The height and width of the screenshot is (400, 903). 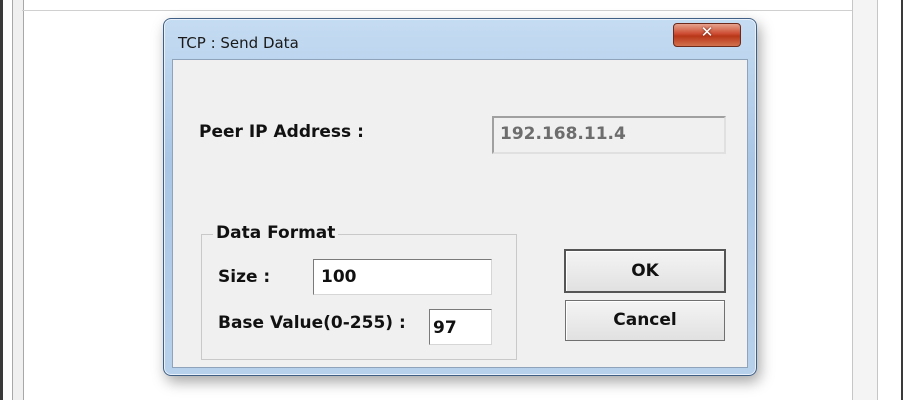 What do you see at coordinates (238, 43) in the screenshot?
I see `dialog-title: TCP : Send Data` at bounding box center [238, 43].